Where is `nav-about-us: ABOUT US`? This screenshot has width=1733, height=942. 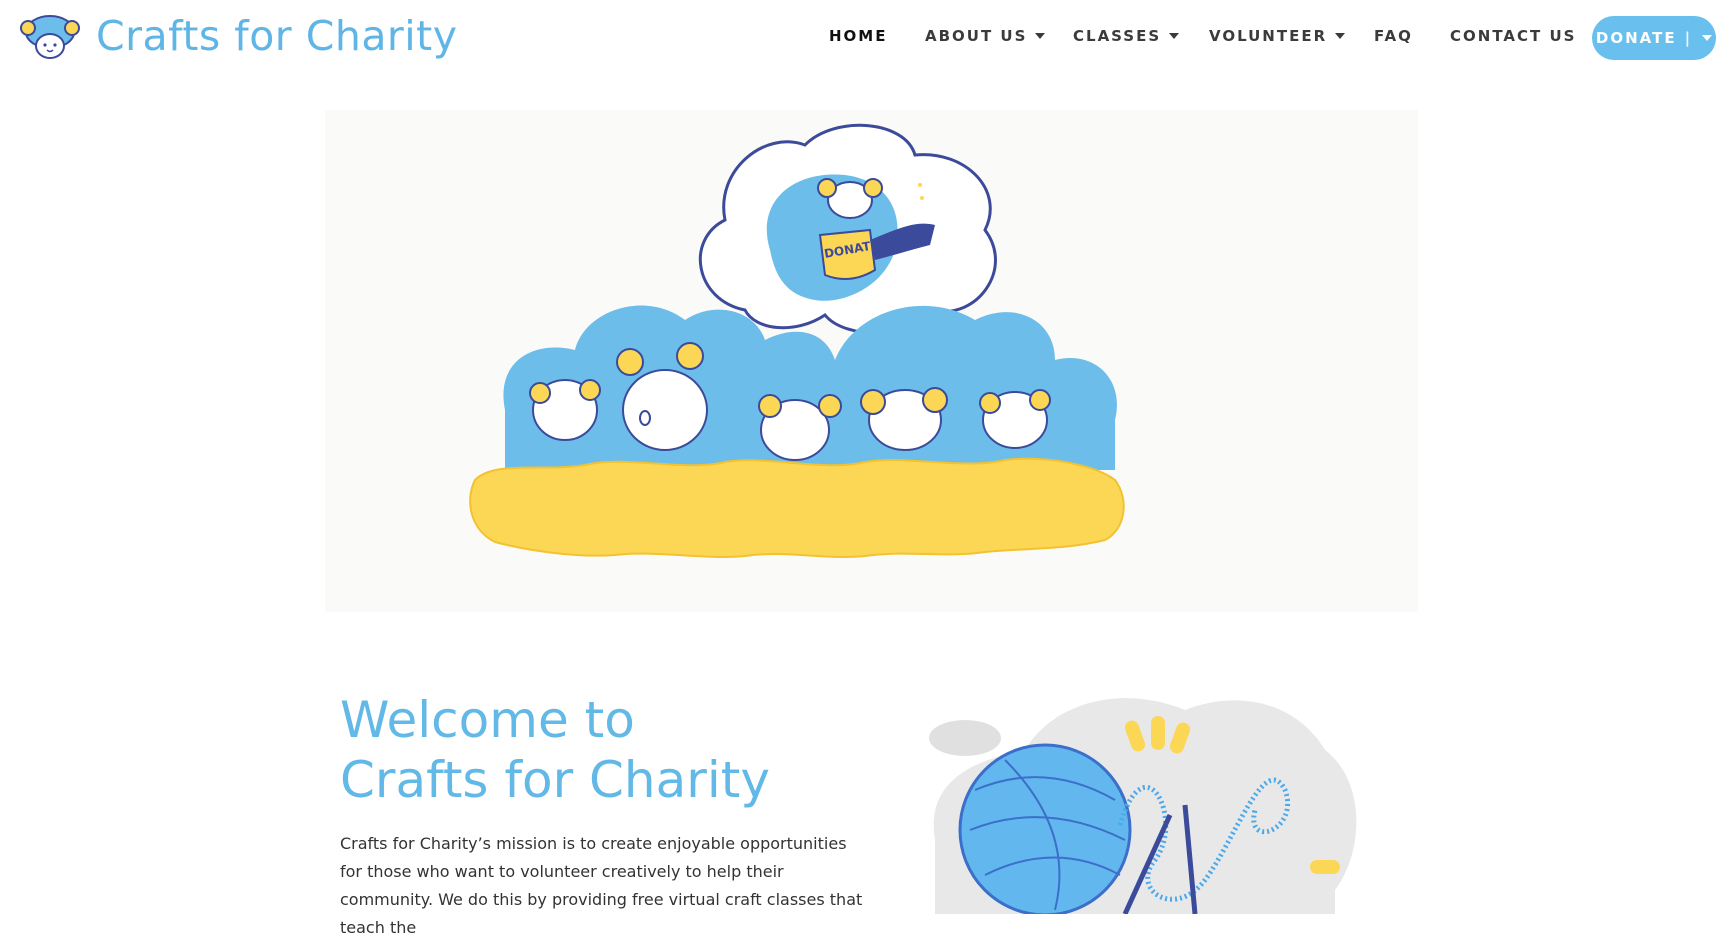
nav-about-us: ABOUT US is located at coordinates (985, 36).